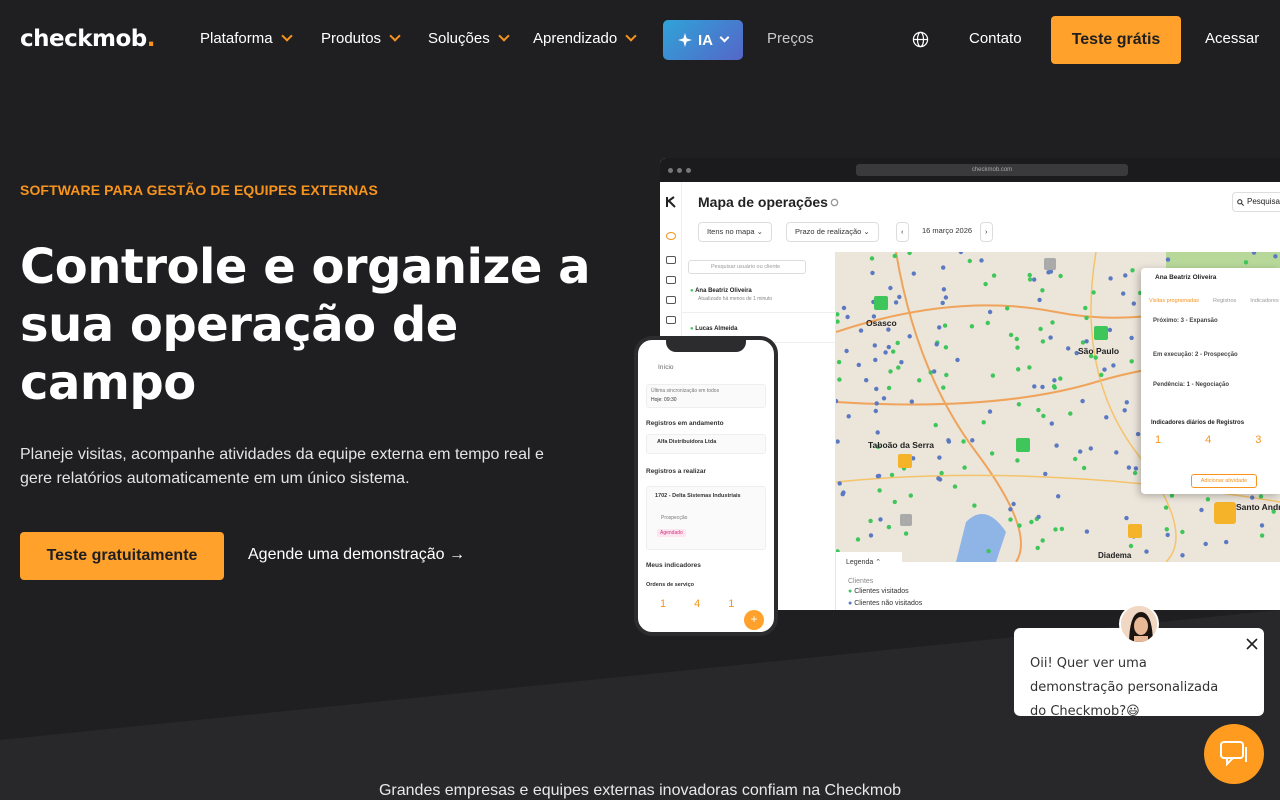 This screenshot has height=800, width=1280. I want to click on schedule-demo-link: Agende uma demonstração →, so click(356, 555).